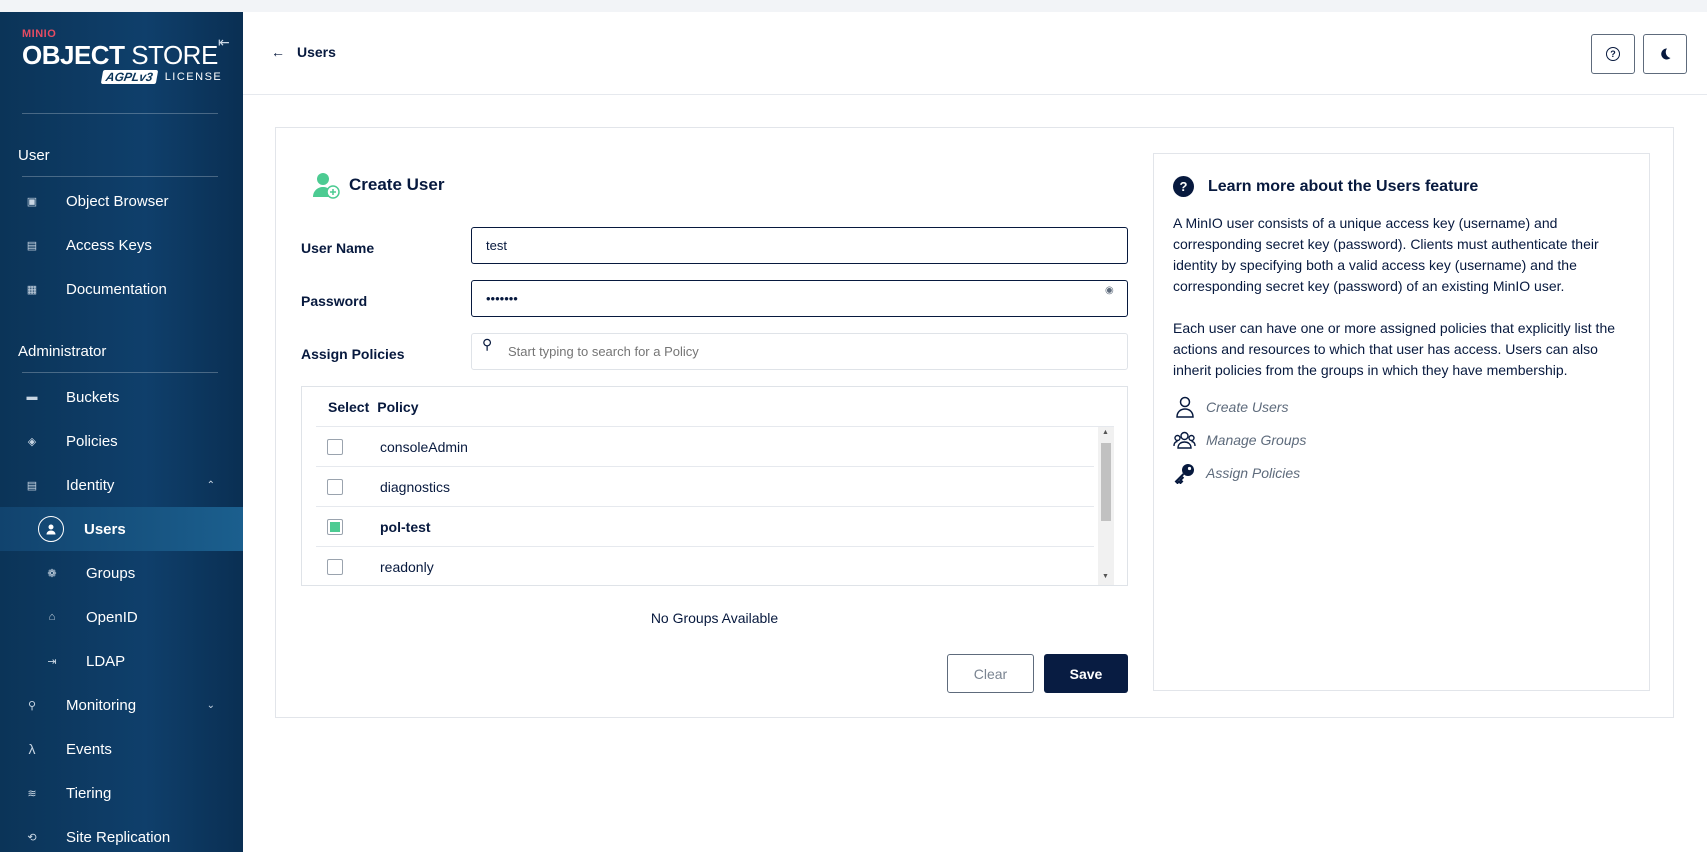 Image resolution: width=1707 pixels, height=852 pixels. I want to click on group-outline-icon, so click(1184, 439).